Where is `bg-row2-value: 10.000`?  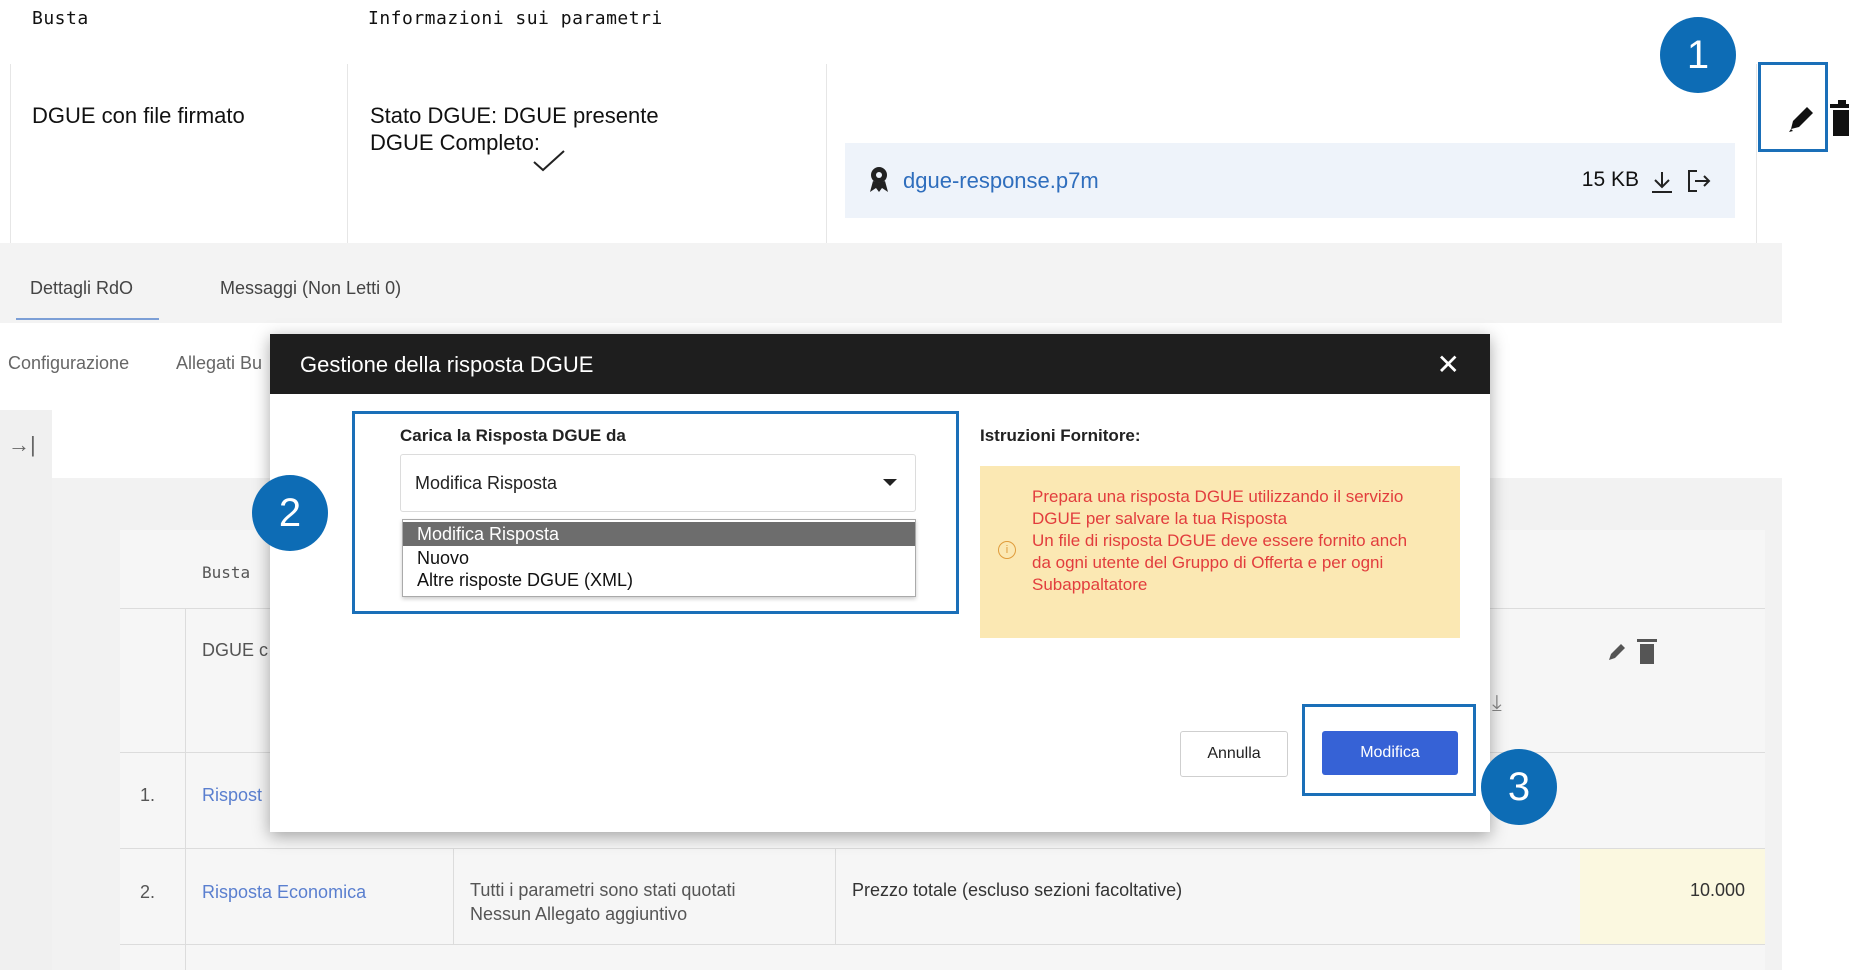
bg-row2-value: 10.000 is located at coordinates (1718, 890).